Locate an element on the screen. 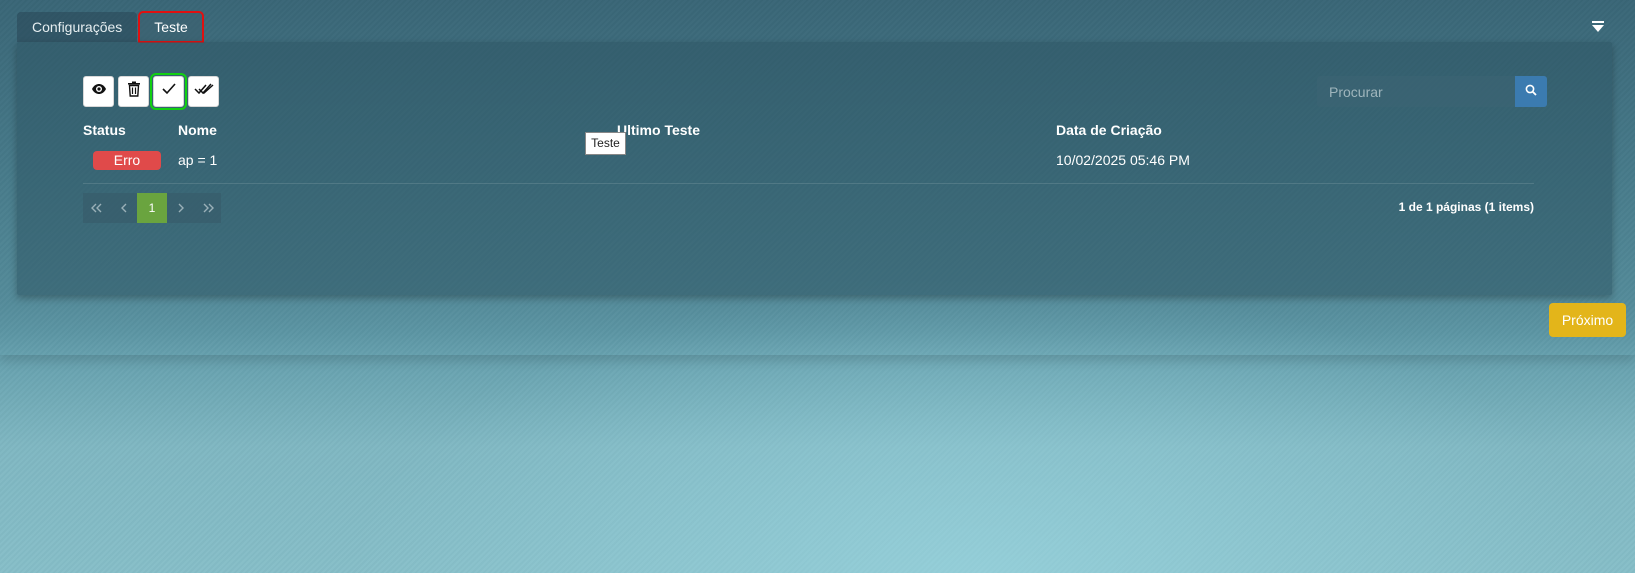  double-check-icon is located at coordinates (203, 91).